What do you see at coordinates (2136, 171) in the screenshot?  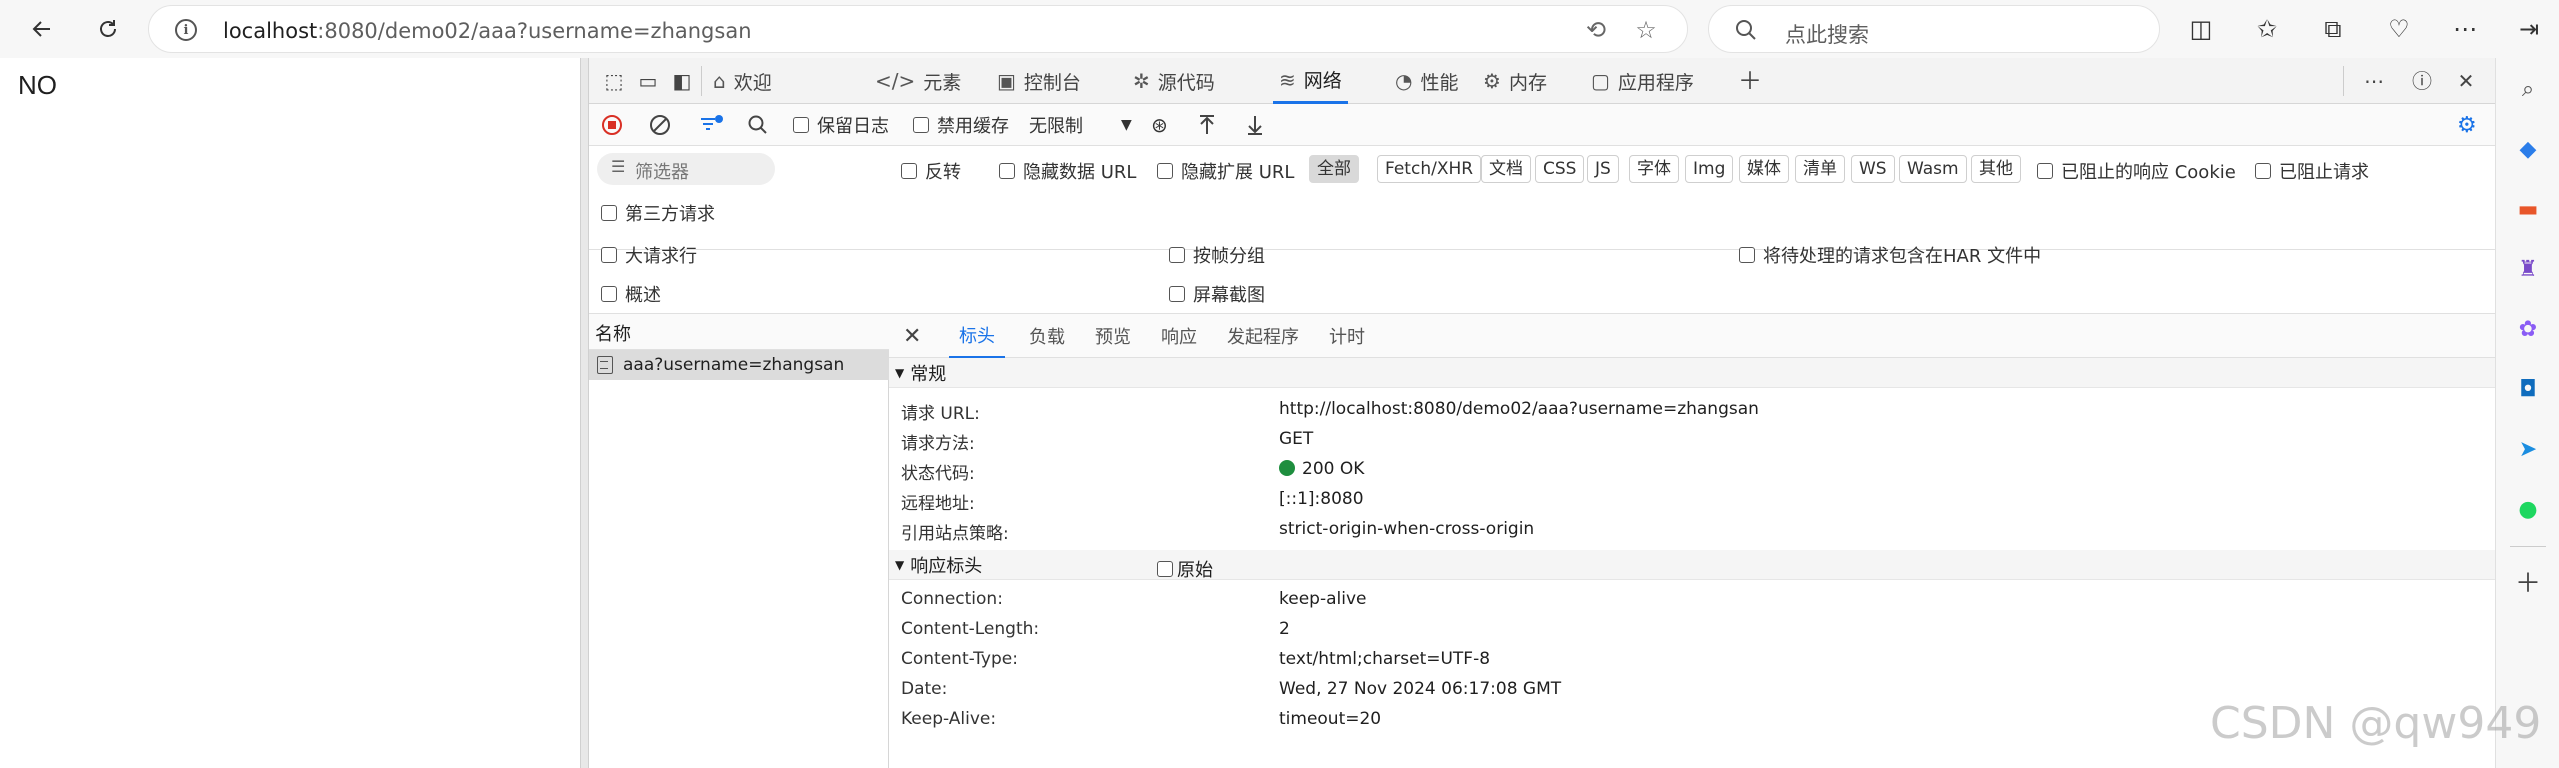 I see `blocked-cookies-checkbox: 已阻止的响应 Cookie` at bounding box center [2136, 171].